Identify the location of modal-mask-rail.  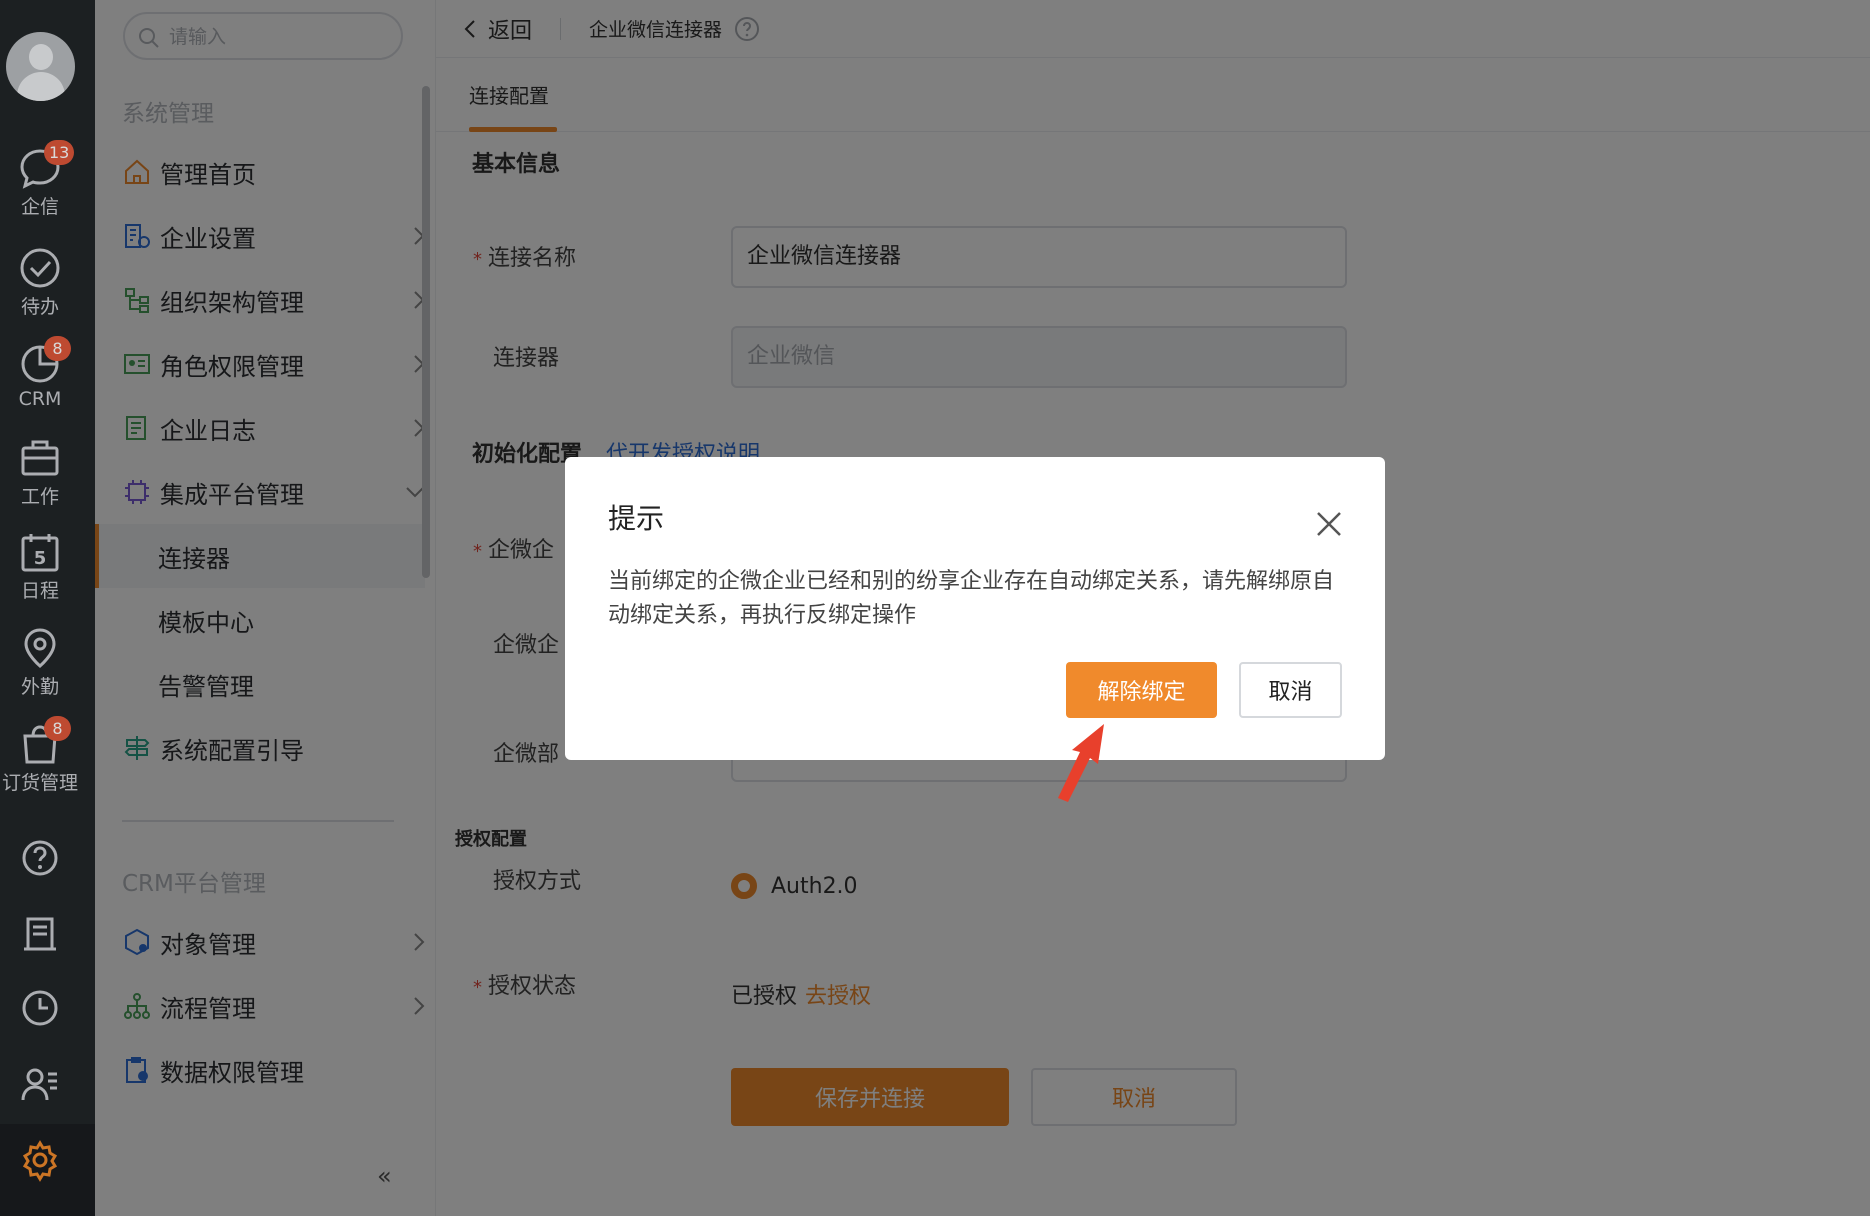
(47, 608).